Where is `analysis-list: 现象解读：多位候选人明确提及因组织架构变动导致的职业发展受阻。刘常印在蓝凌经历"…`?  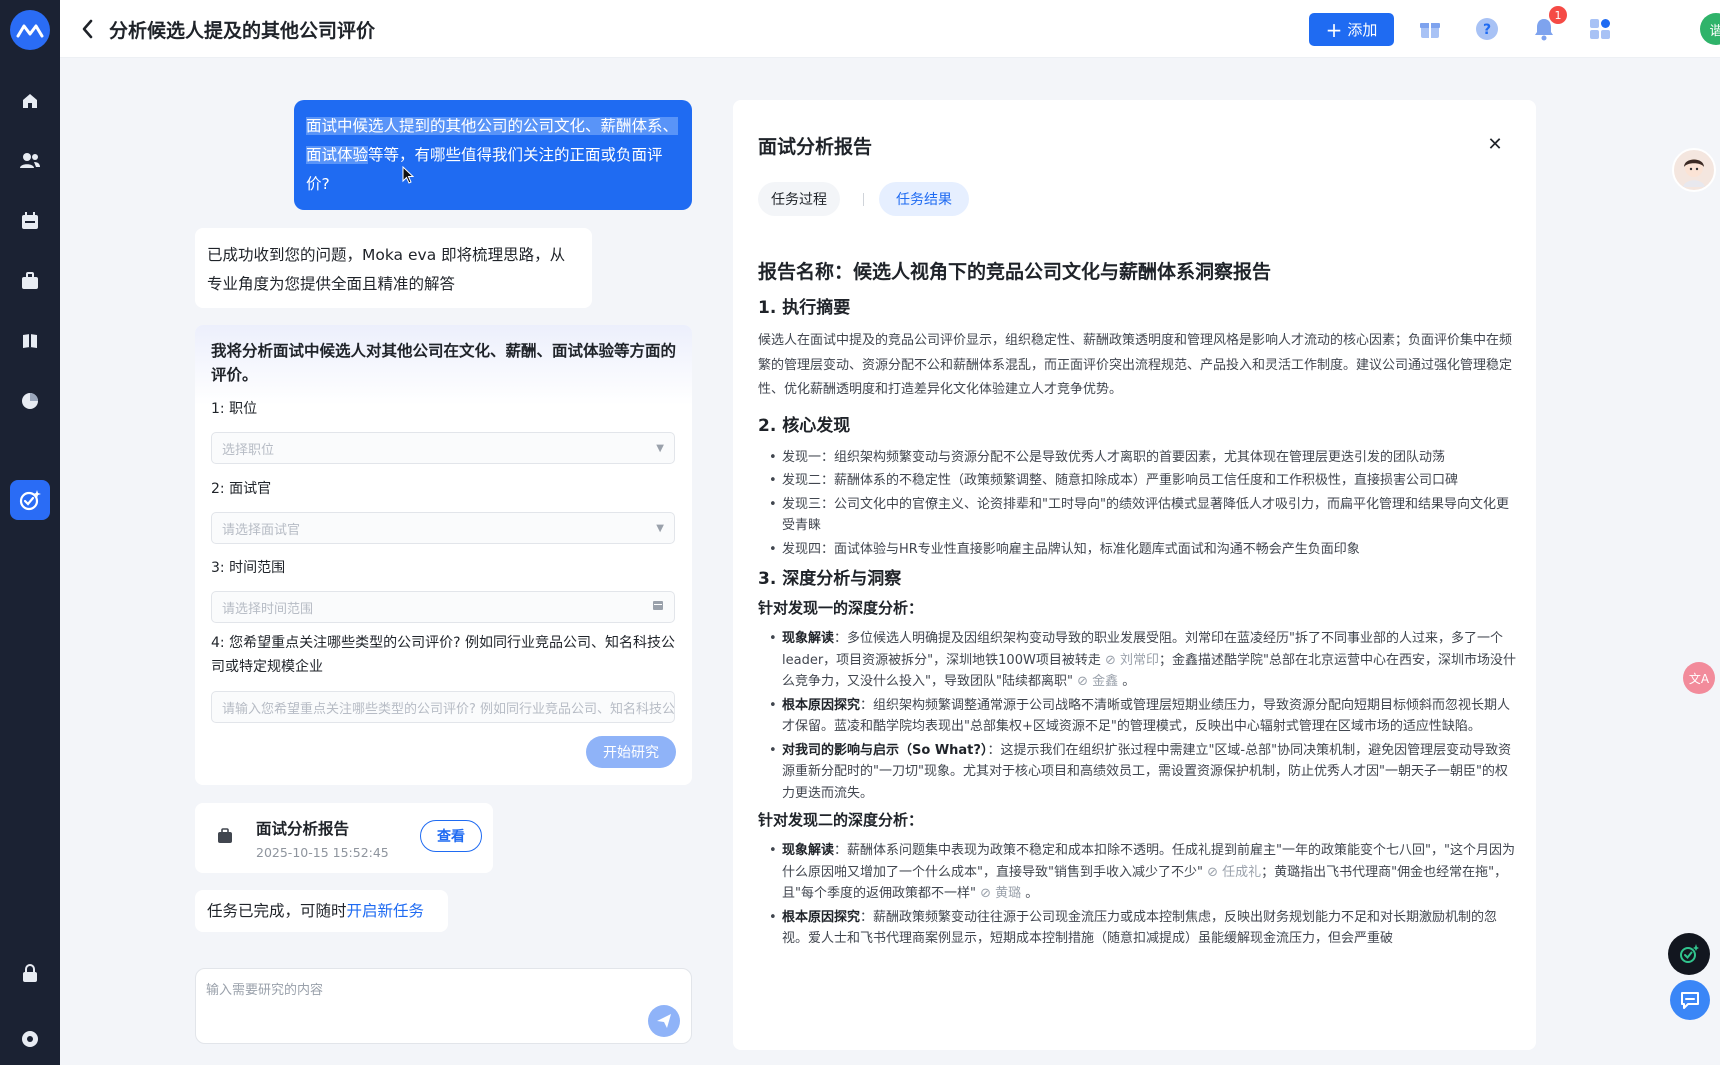
analysis-list: 现象解读：多位候选人明确提及因组织架构变动导致的职业发展受阻。刘常印在蓝凌经历"… is located at coordinates (1138, 716).